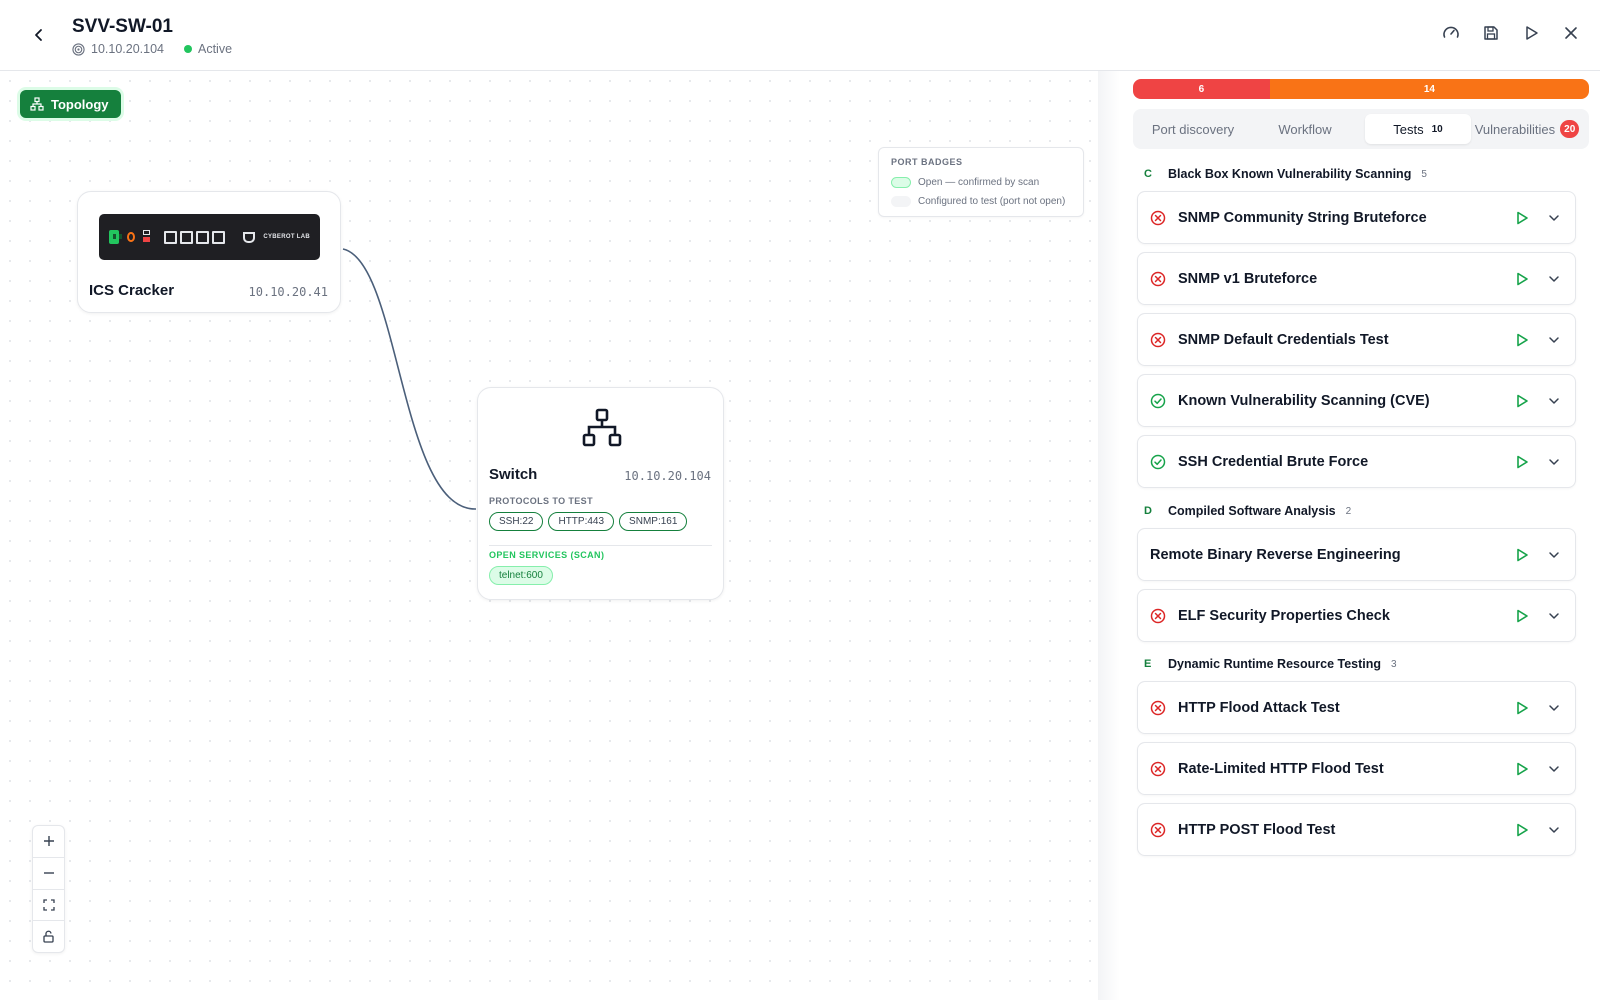 The height and width of the screenshot is (1000, 1600). What do you see at coordinates (1531, 33) in the screenshot?
I see `run-button` at bounding box center [1531, 33].